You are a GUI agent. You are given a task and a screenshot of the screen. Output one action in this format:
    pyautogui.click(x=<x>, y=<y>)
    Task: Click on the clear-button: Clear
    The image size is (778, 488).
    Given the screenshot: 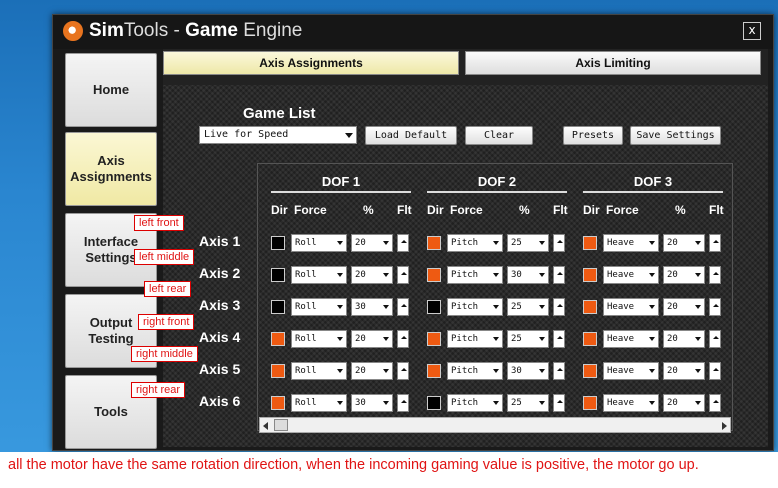 What is the action you would take?
    pyautogui.click(x=499, y=135)
    